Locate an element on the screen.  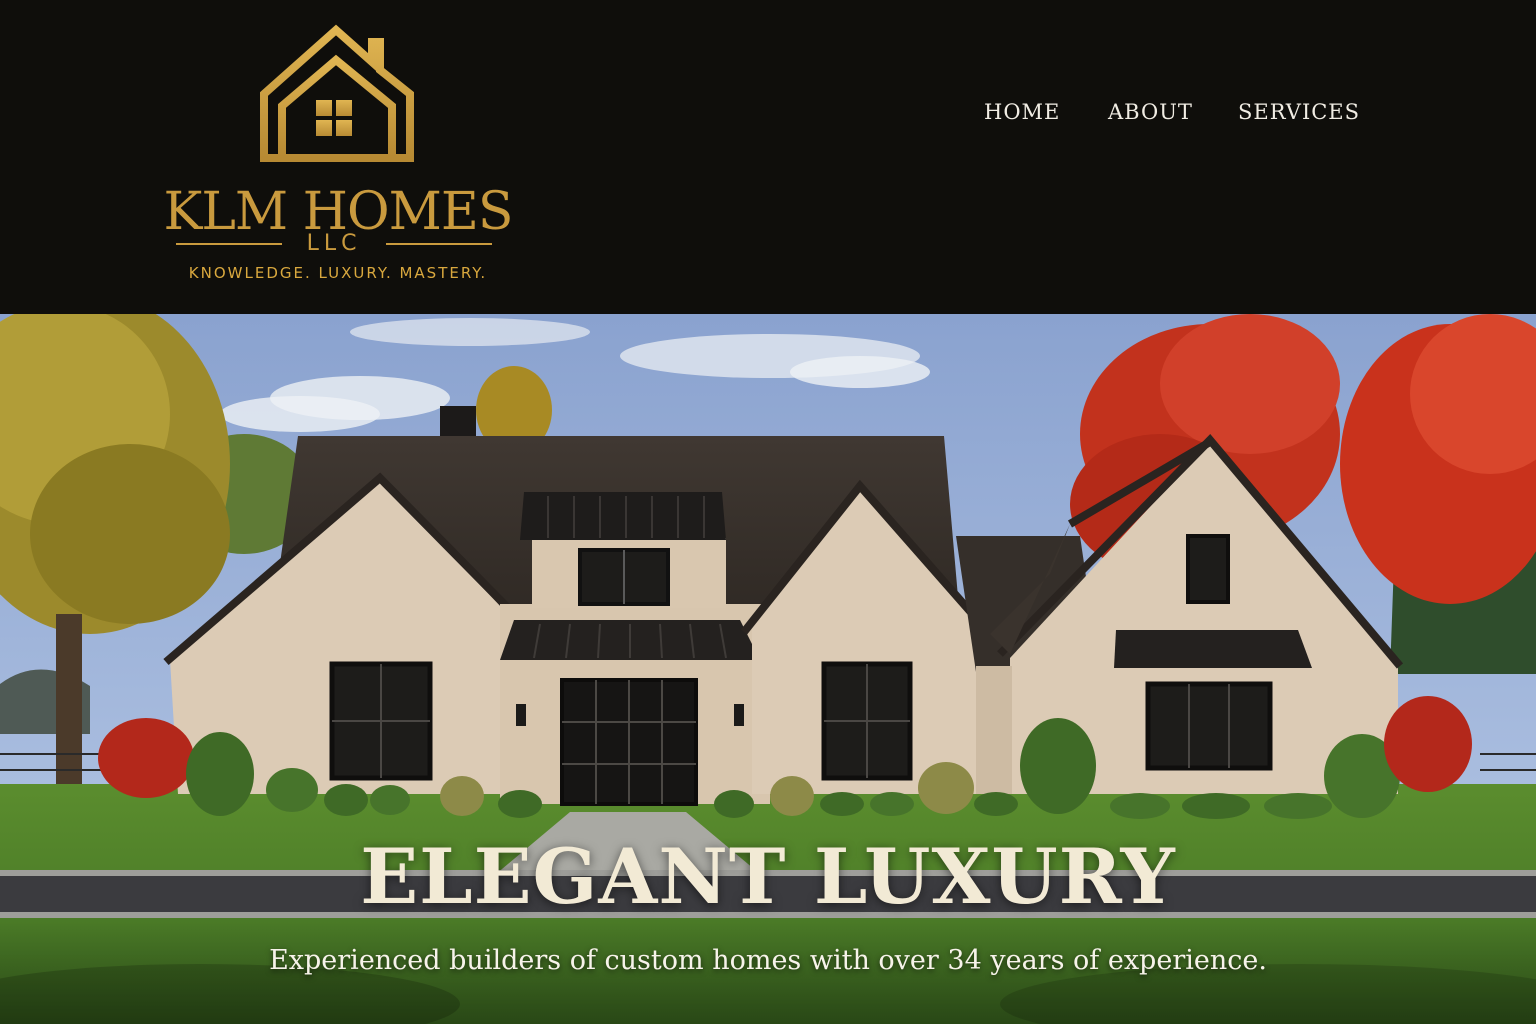
brand-suffix-row: LLC is located at coordinates (334, 243).